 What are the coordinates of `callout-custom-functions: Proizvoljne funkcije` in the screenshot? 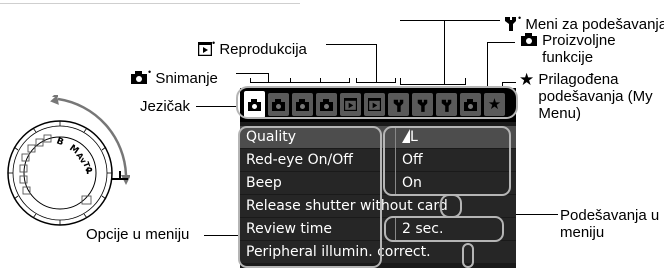 It's located at (581, 49).